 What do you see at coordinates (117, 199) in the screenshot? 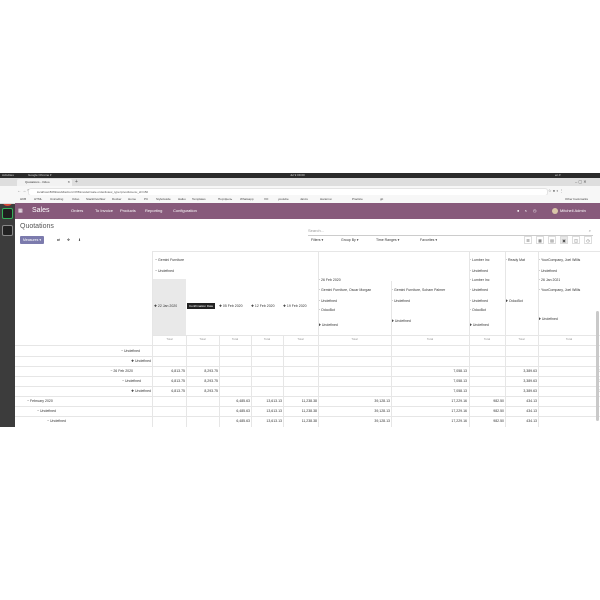
I see `bookmark-5: Docker` at bounding box center [117, 199].